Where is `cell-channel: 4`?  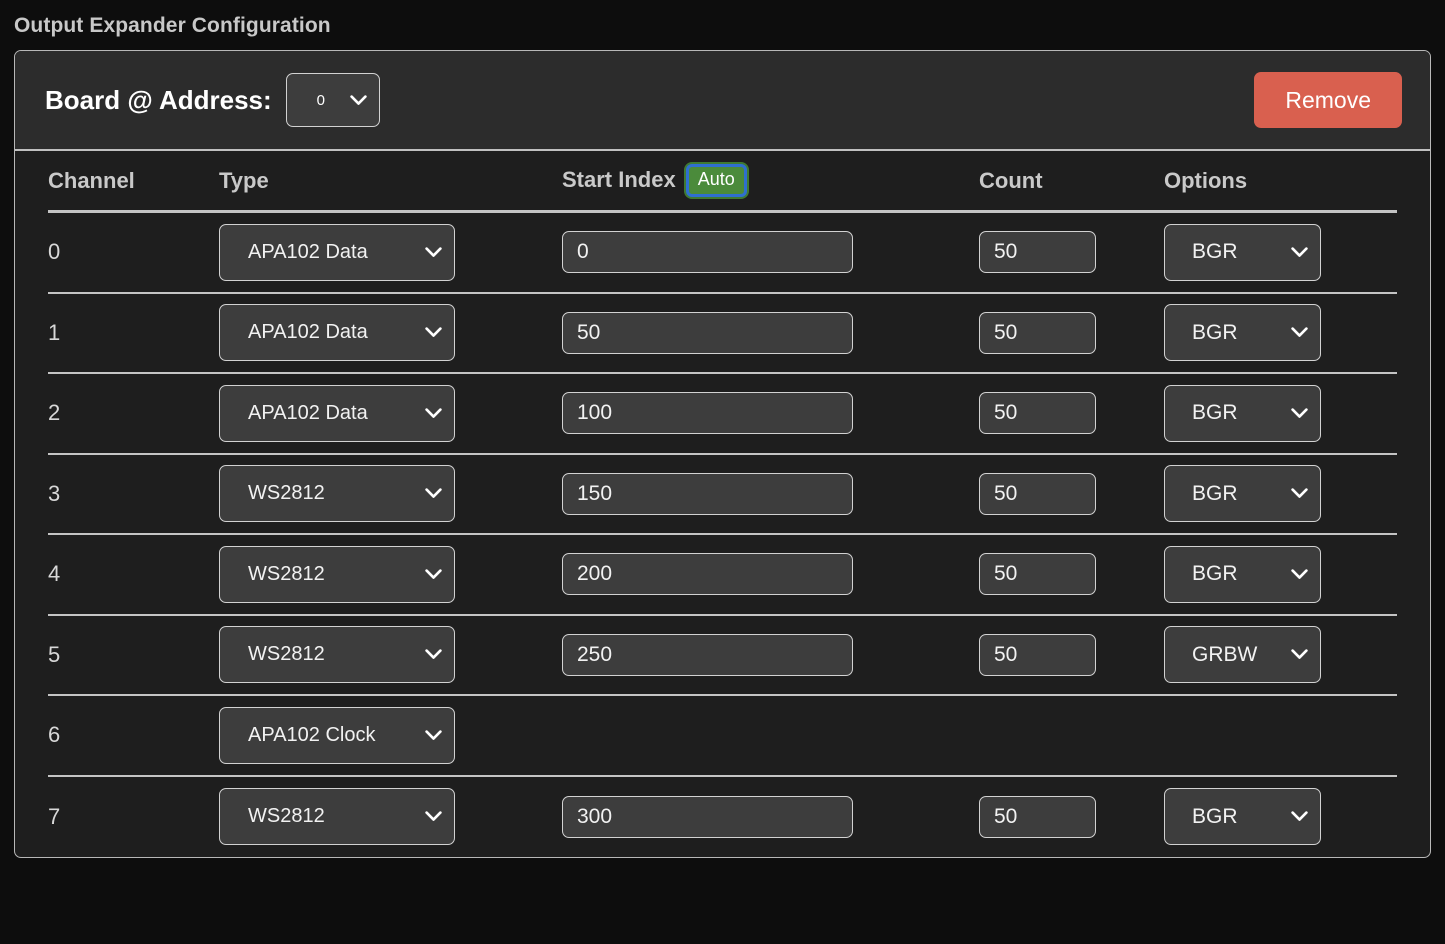 cell-channel: 4 is located at coordinates (133, 574).